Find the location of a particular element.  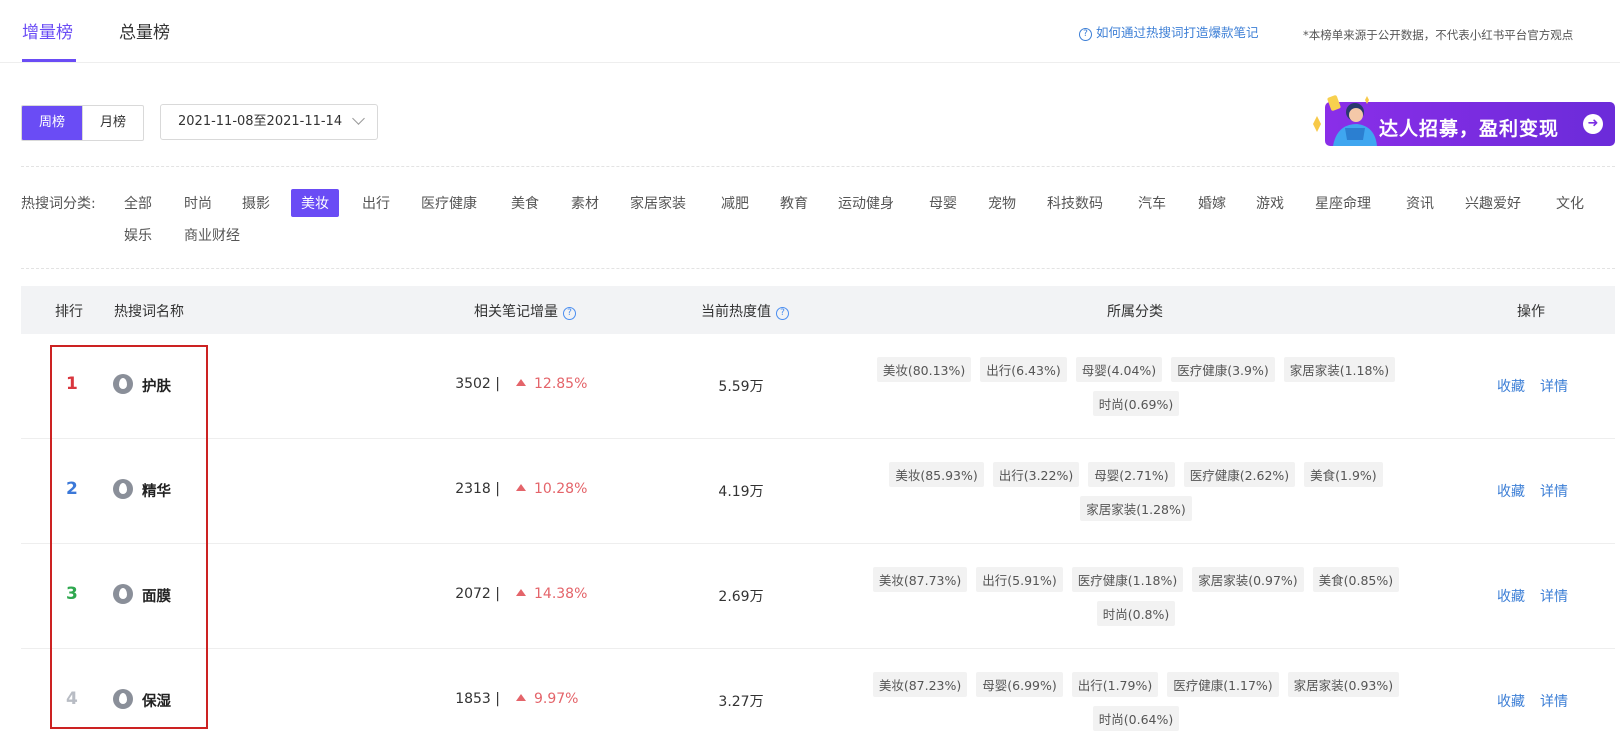

category-chip: 出行(1.79%) is located at coordinates (1115, 684).